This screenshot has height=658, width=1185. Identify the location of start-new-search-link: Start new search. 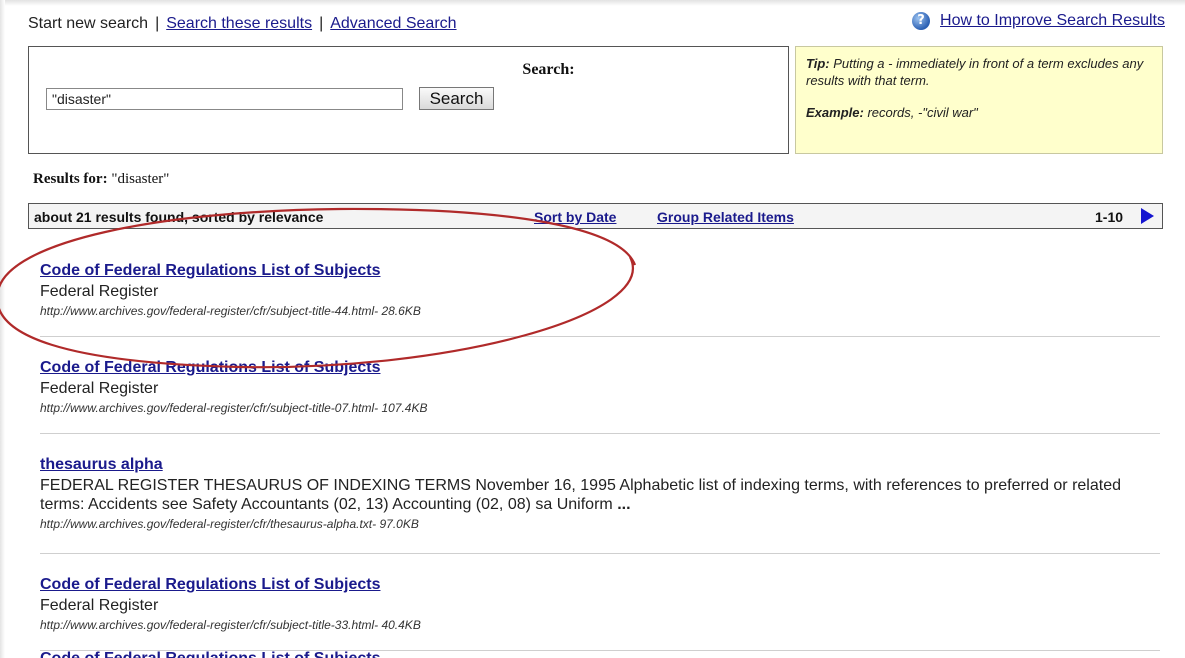
(88, 23).